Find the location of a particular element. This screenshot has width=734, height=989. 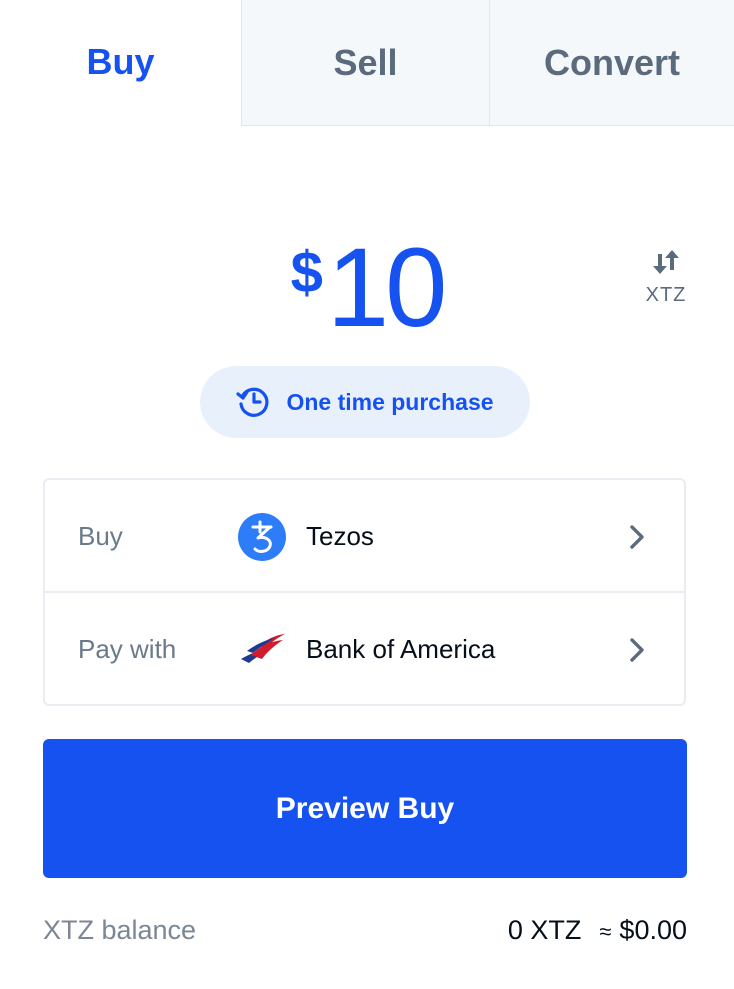

preview-buy-label: Preview Buy is located at coordinates (365, 808).